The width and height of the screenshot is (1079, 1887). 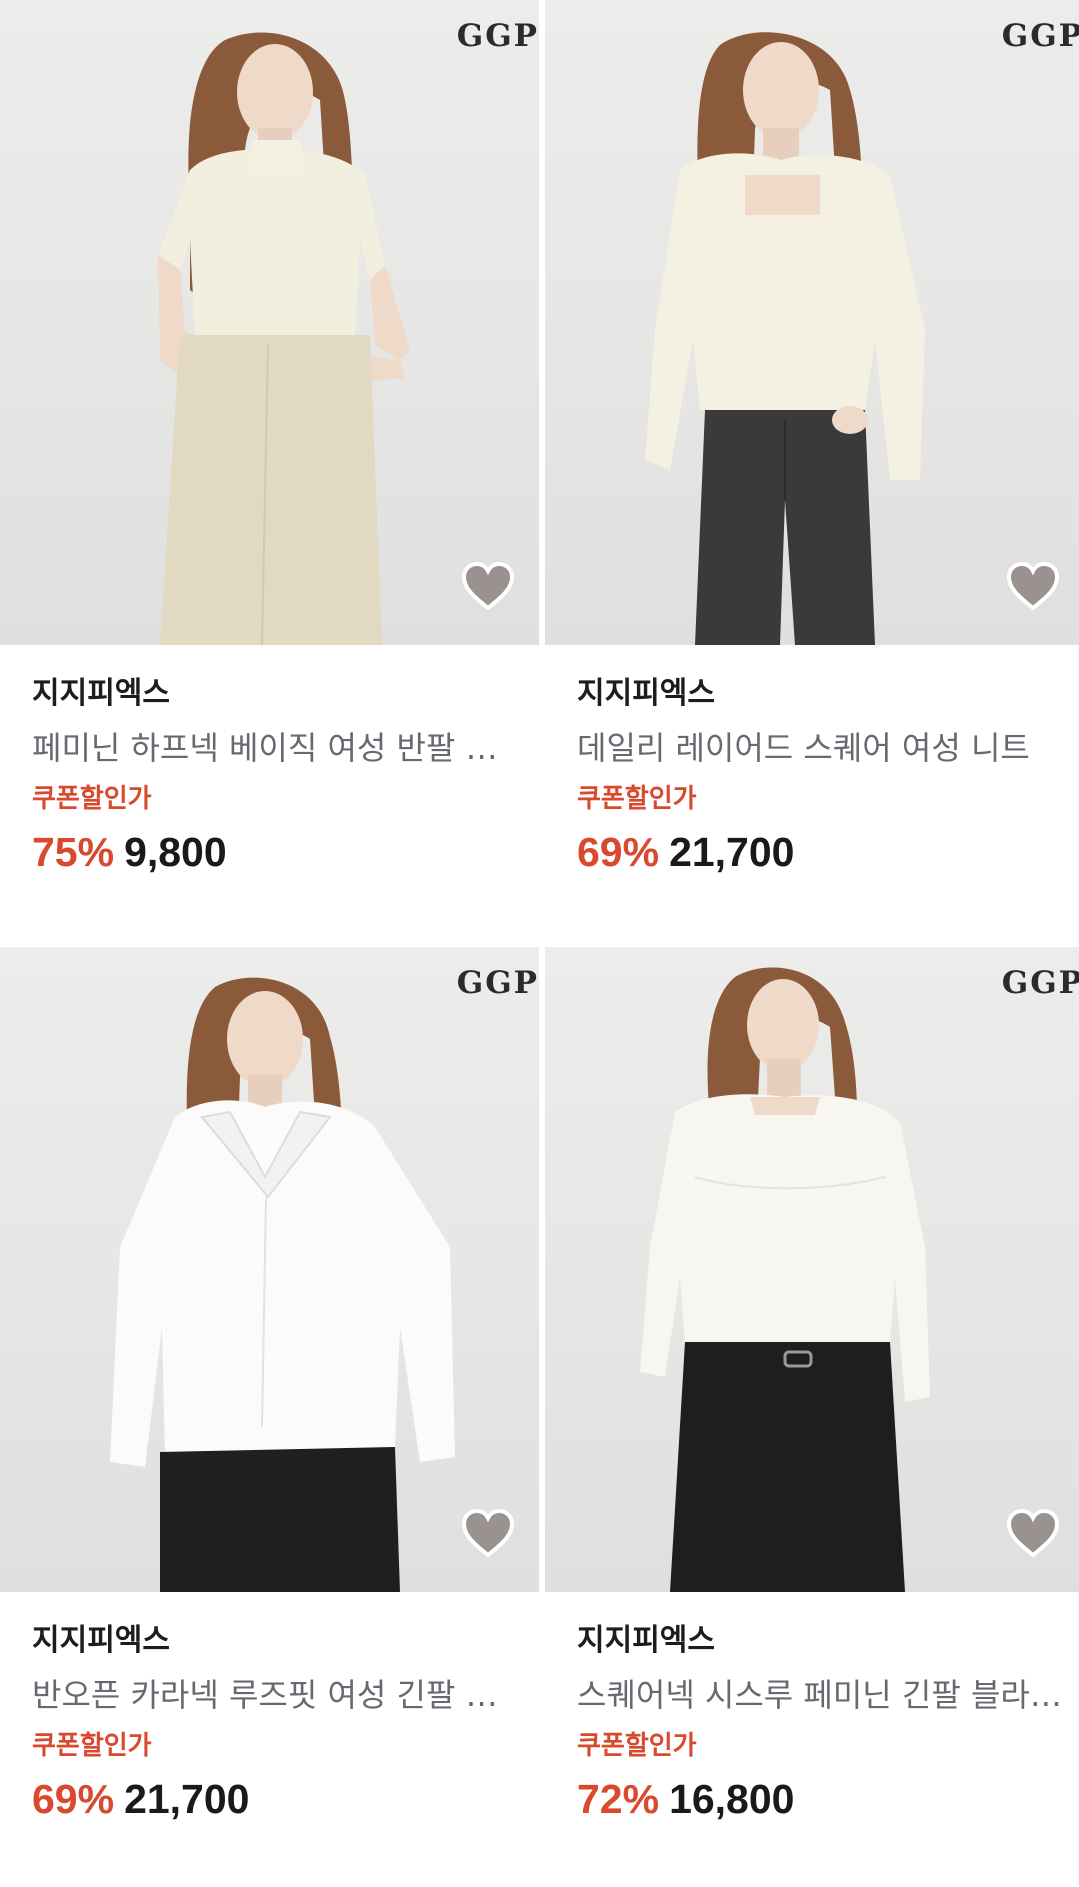 I want to click on product-title: 반오픈 카라넥 루즈핏 여성 긴팔 블라우스, so click(x=277, y=1695).